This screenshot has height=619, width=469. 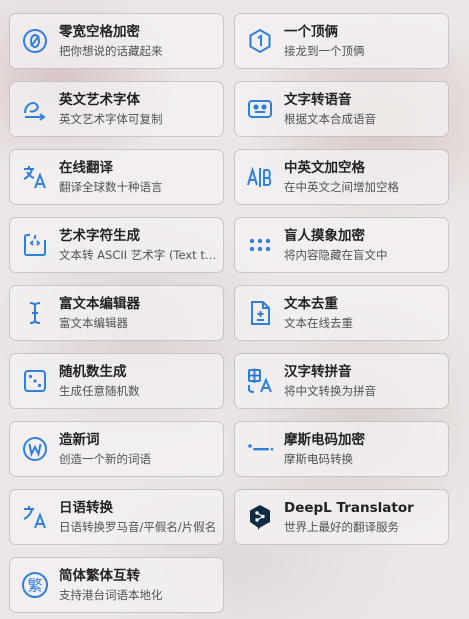 I want to click on tool-title: 艺术字符生成, so click(x=99, y=236).